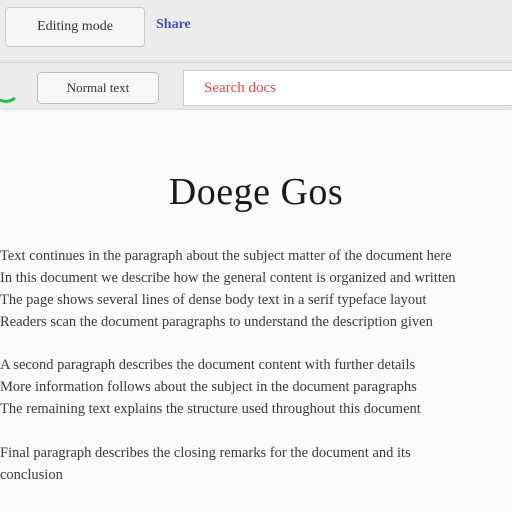 This screenshot has width=512, height=512. What do you see at coordinates (347, 88) in the screenshot?
I see `search-input: Search docs` at bounding box center [347, 88].